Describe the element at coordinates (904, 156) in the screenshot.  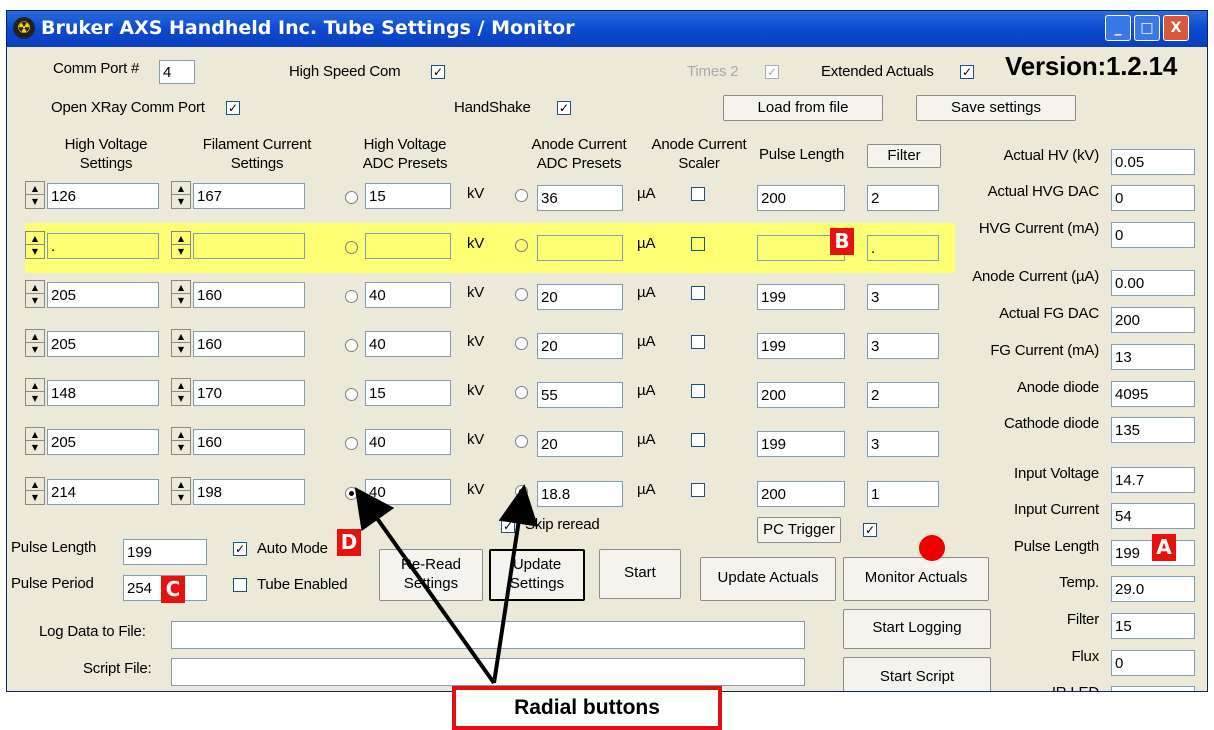
I see `filter-button: Filter` at that location.